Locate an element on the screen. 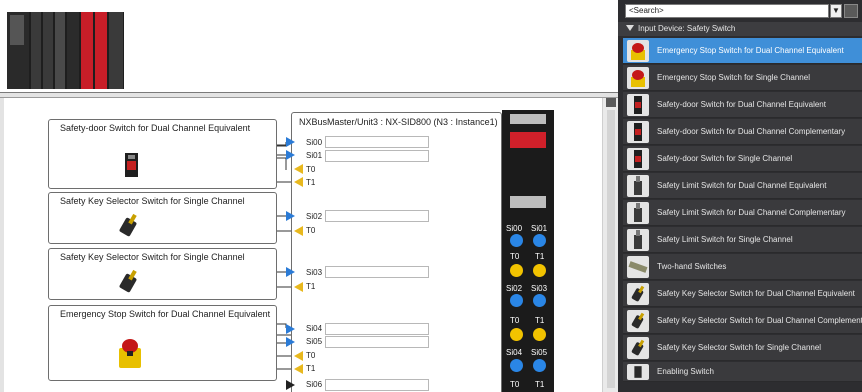 The width and height of the screenshot is (862, 392). chevron-down-icon: ▼ is located at coordinates (836, 11).